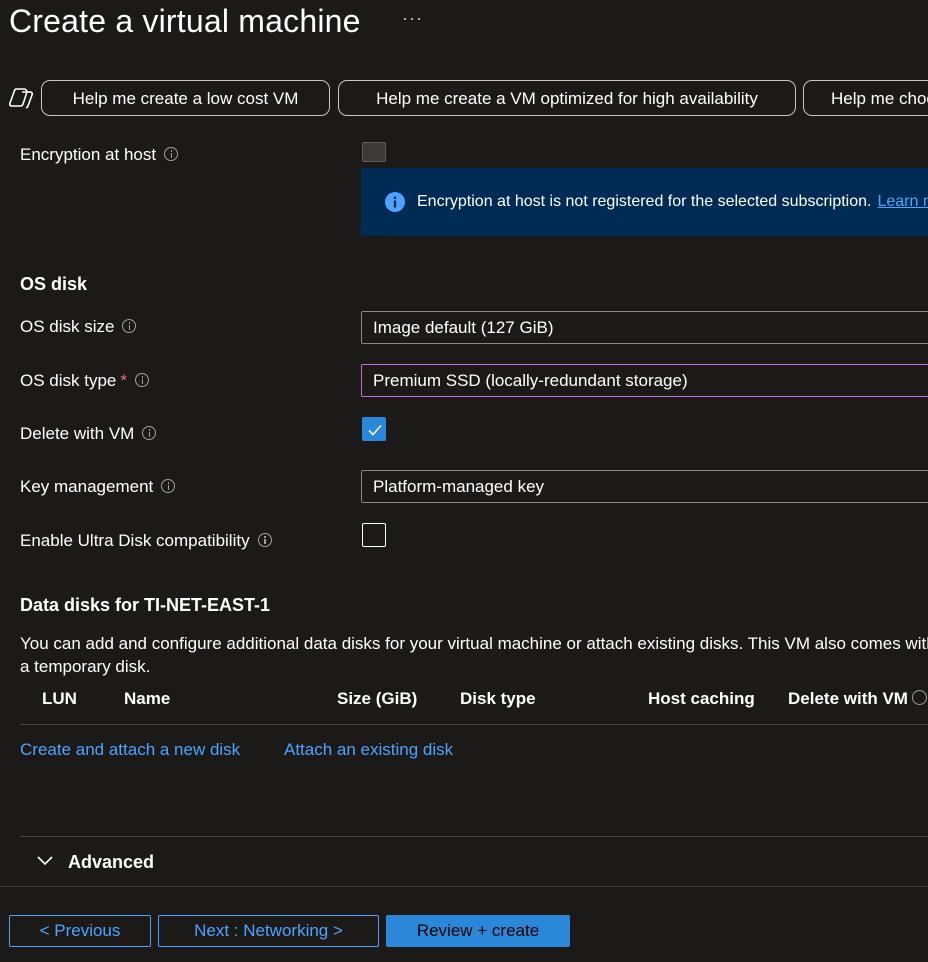 This screenshot has height=962, width=928. What do you see at coordinates (59, 698) in the screenshot?
I see `column-header-lun: LUN` at bounding box center [59, 698].